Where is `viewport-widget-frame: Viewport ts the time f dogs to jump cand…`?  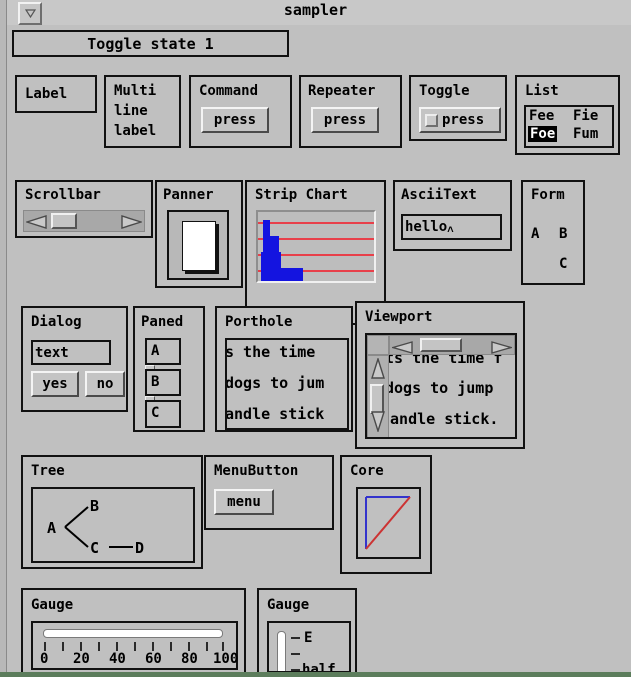 viewport-widget-frame: Viewport ts the time f dogs to jump cand… is located at coordinates (440, 375).